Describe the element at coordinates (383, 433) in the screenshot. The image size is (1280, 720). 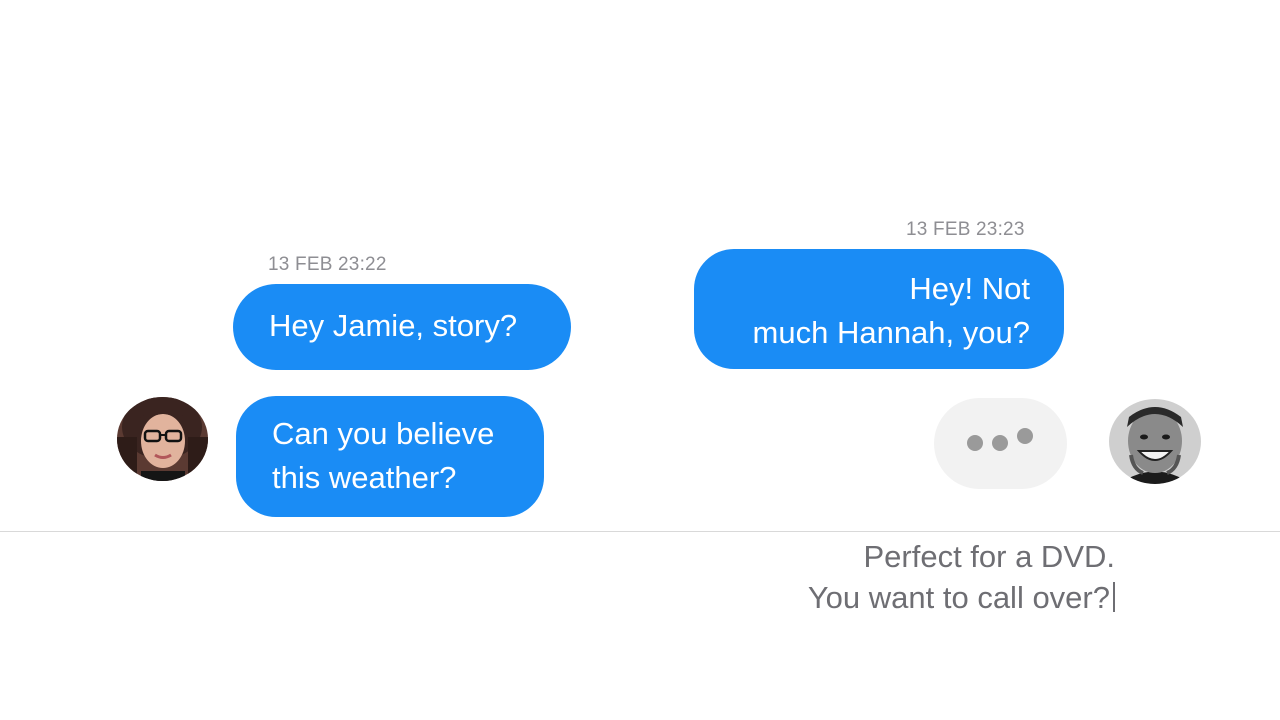
I see `message-text-line: Can you believe` at that location.